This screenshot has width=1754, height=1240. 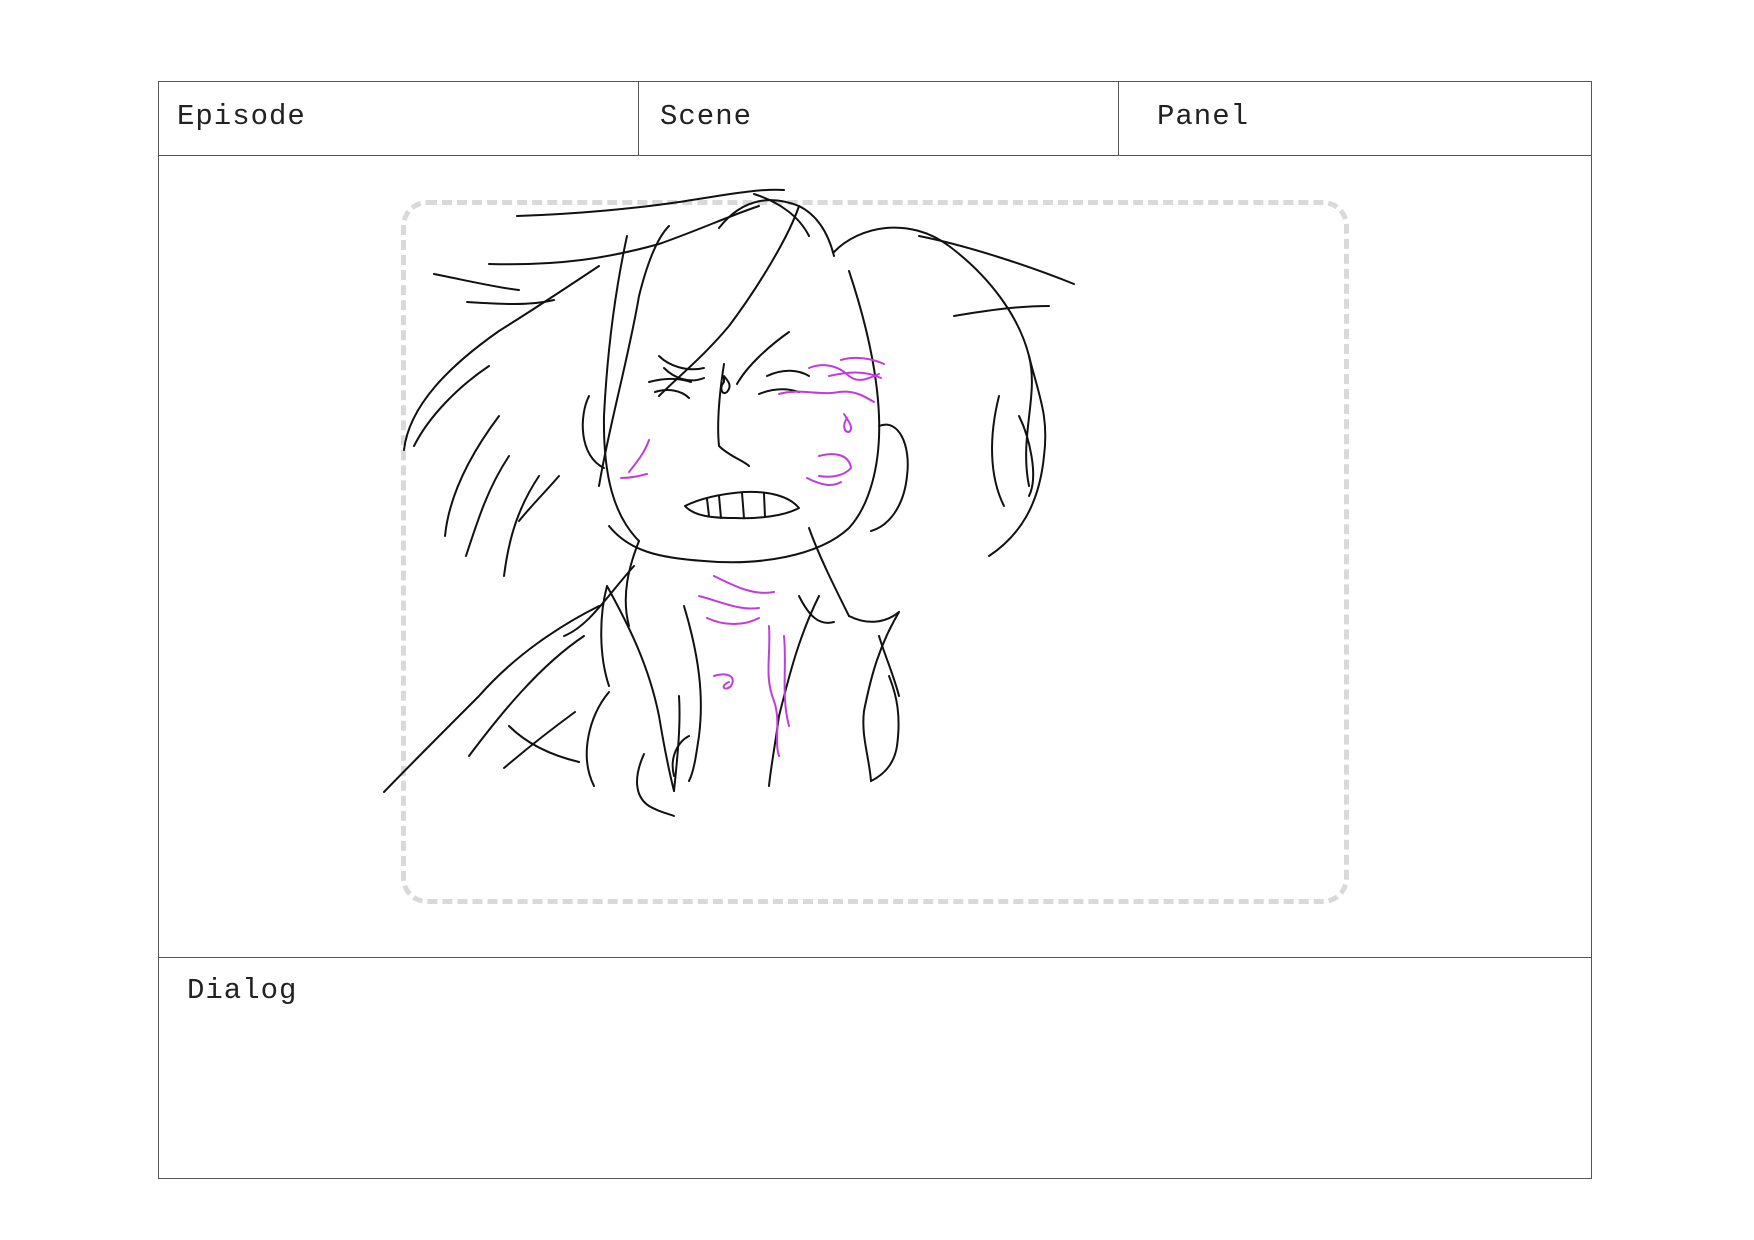 What do you see at coordinates (399, 119) in the screenshot?
I see `episode-cell: Episode` at bounding box center [399, 119].